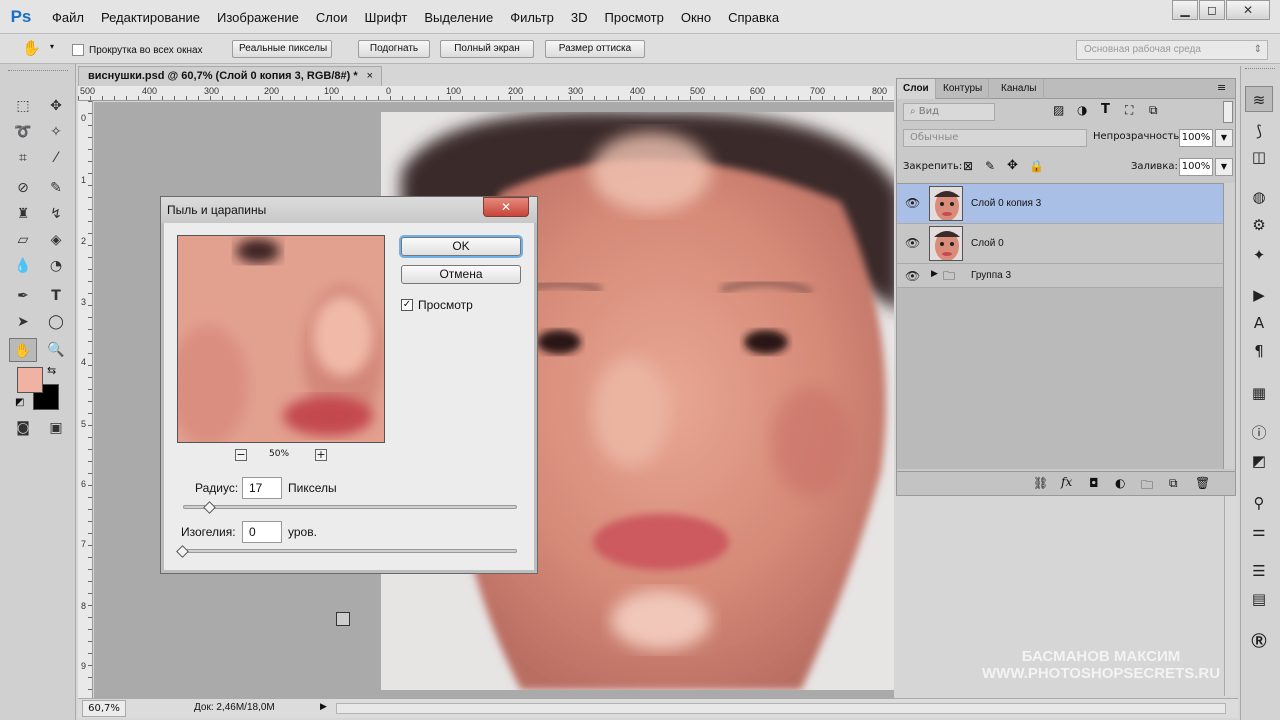 Image resolution: width=1280 pixels, height=720 pixels. What do you see at coordinates (23, 322) in the screenshot?
I see `path-selection-tool-icon: ➤` at bounding box center [23, 322].